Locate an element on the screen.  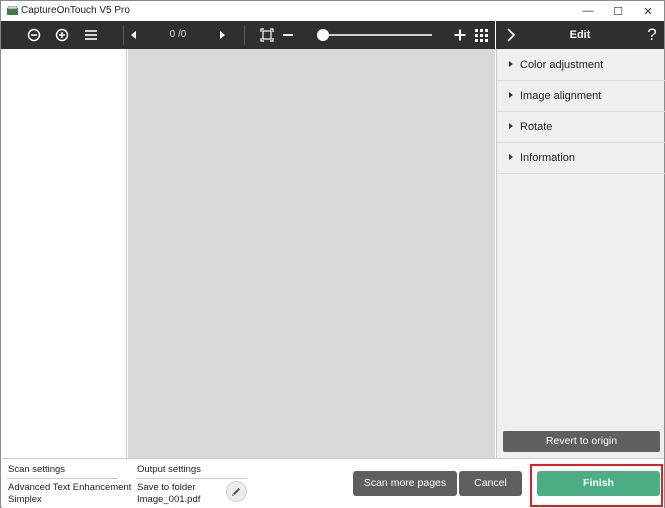
viewer-toolbar: 0 /0 is located at coordinates (248, 35).